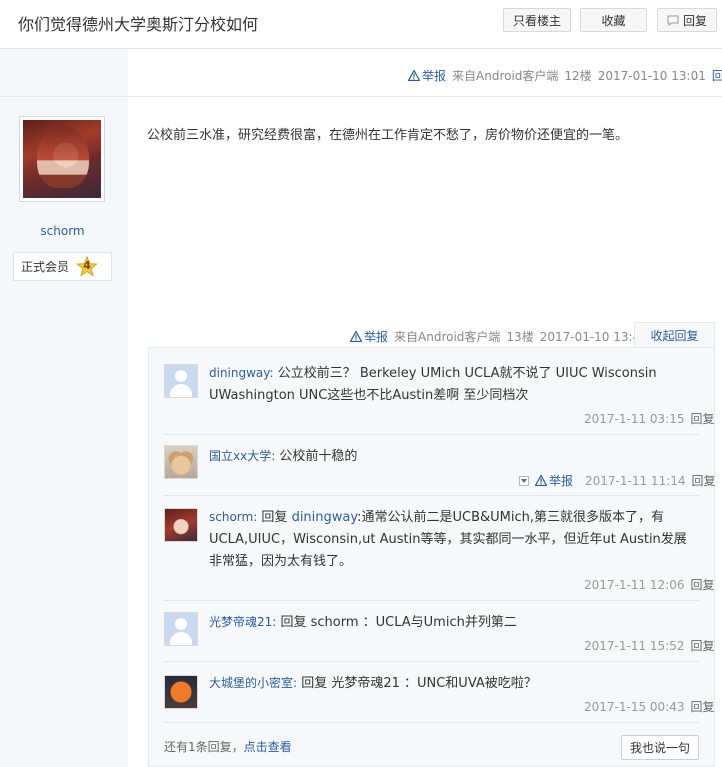 The height and width of the screenshot is (767, 722). What do you see at coordinates (520, 337) in the screenshot?
I see `floor-number: 13楼` at bounding box center [520, 337].